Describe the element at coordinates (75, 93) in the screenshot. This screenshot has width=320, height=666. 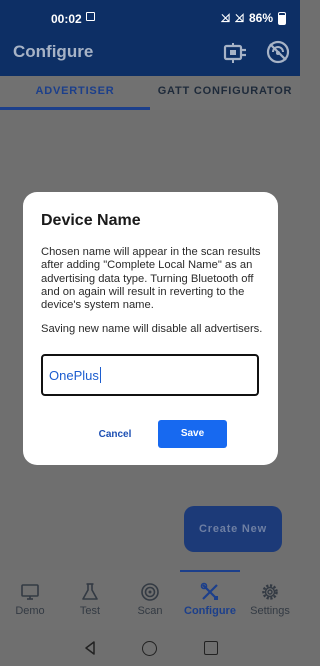
I see `tab-advertiser: ADVERTISER` at that location.